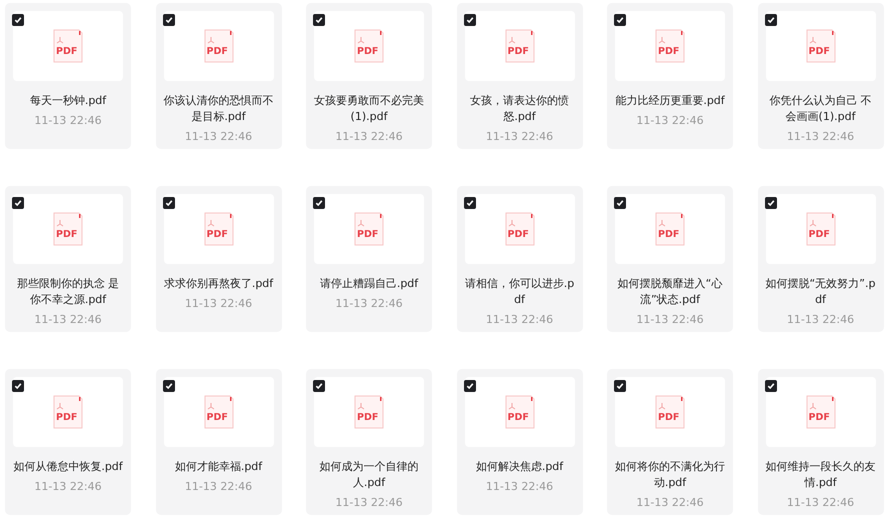  What do you see at coordinates (218, 284) in the screenshot?
I see `file-name: 求求你别再熬夜了.pdf` at bounding box center [218, 284].